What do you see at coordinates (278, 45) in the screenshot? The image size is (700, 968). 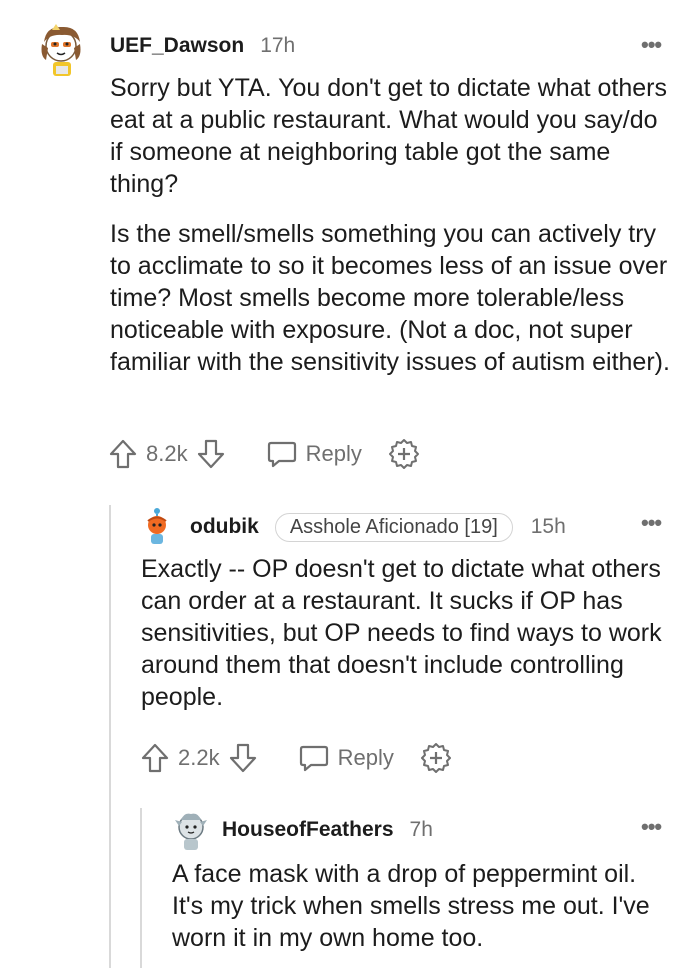 I see `timestamp: 17h` at bounding box center [278, 45].